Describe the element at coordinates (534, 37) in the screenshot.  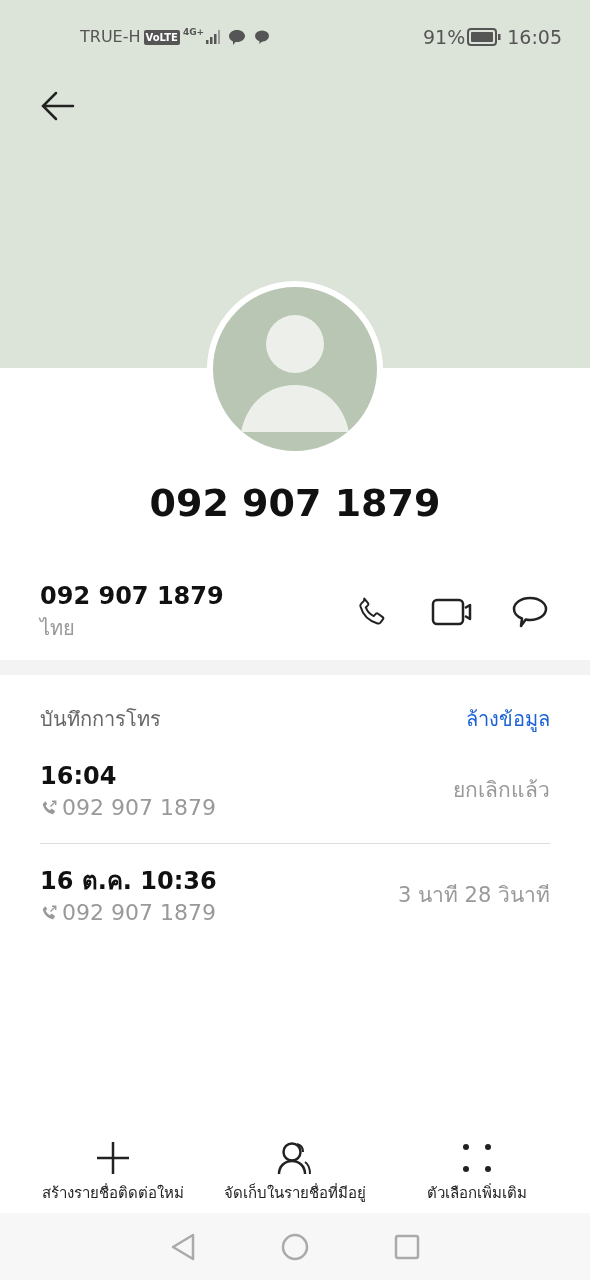
I see `clock-time: 16:05` at that location.